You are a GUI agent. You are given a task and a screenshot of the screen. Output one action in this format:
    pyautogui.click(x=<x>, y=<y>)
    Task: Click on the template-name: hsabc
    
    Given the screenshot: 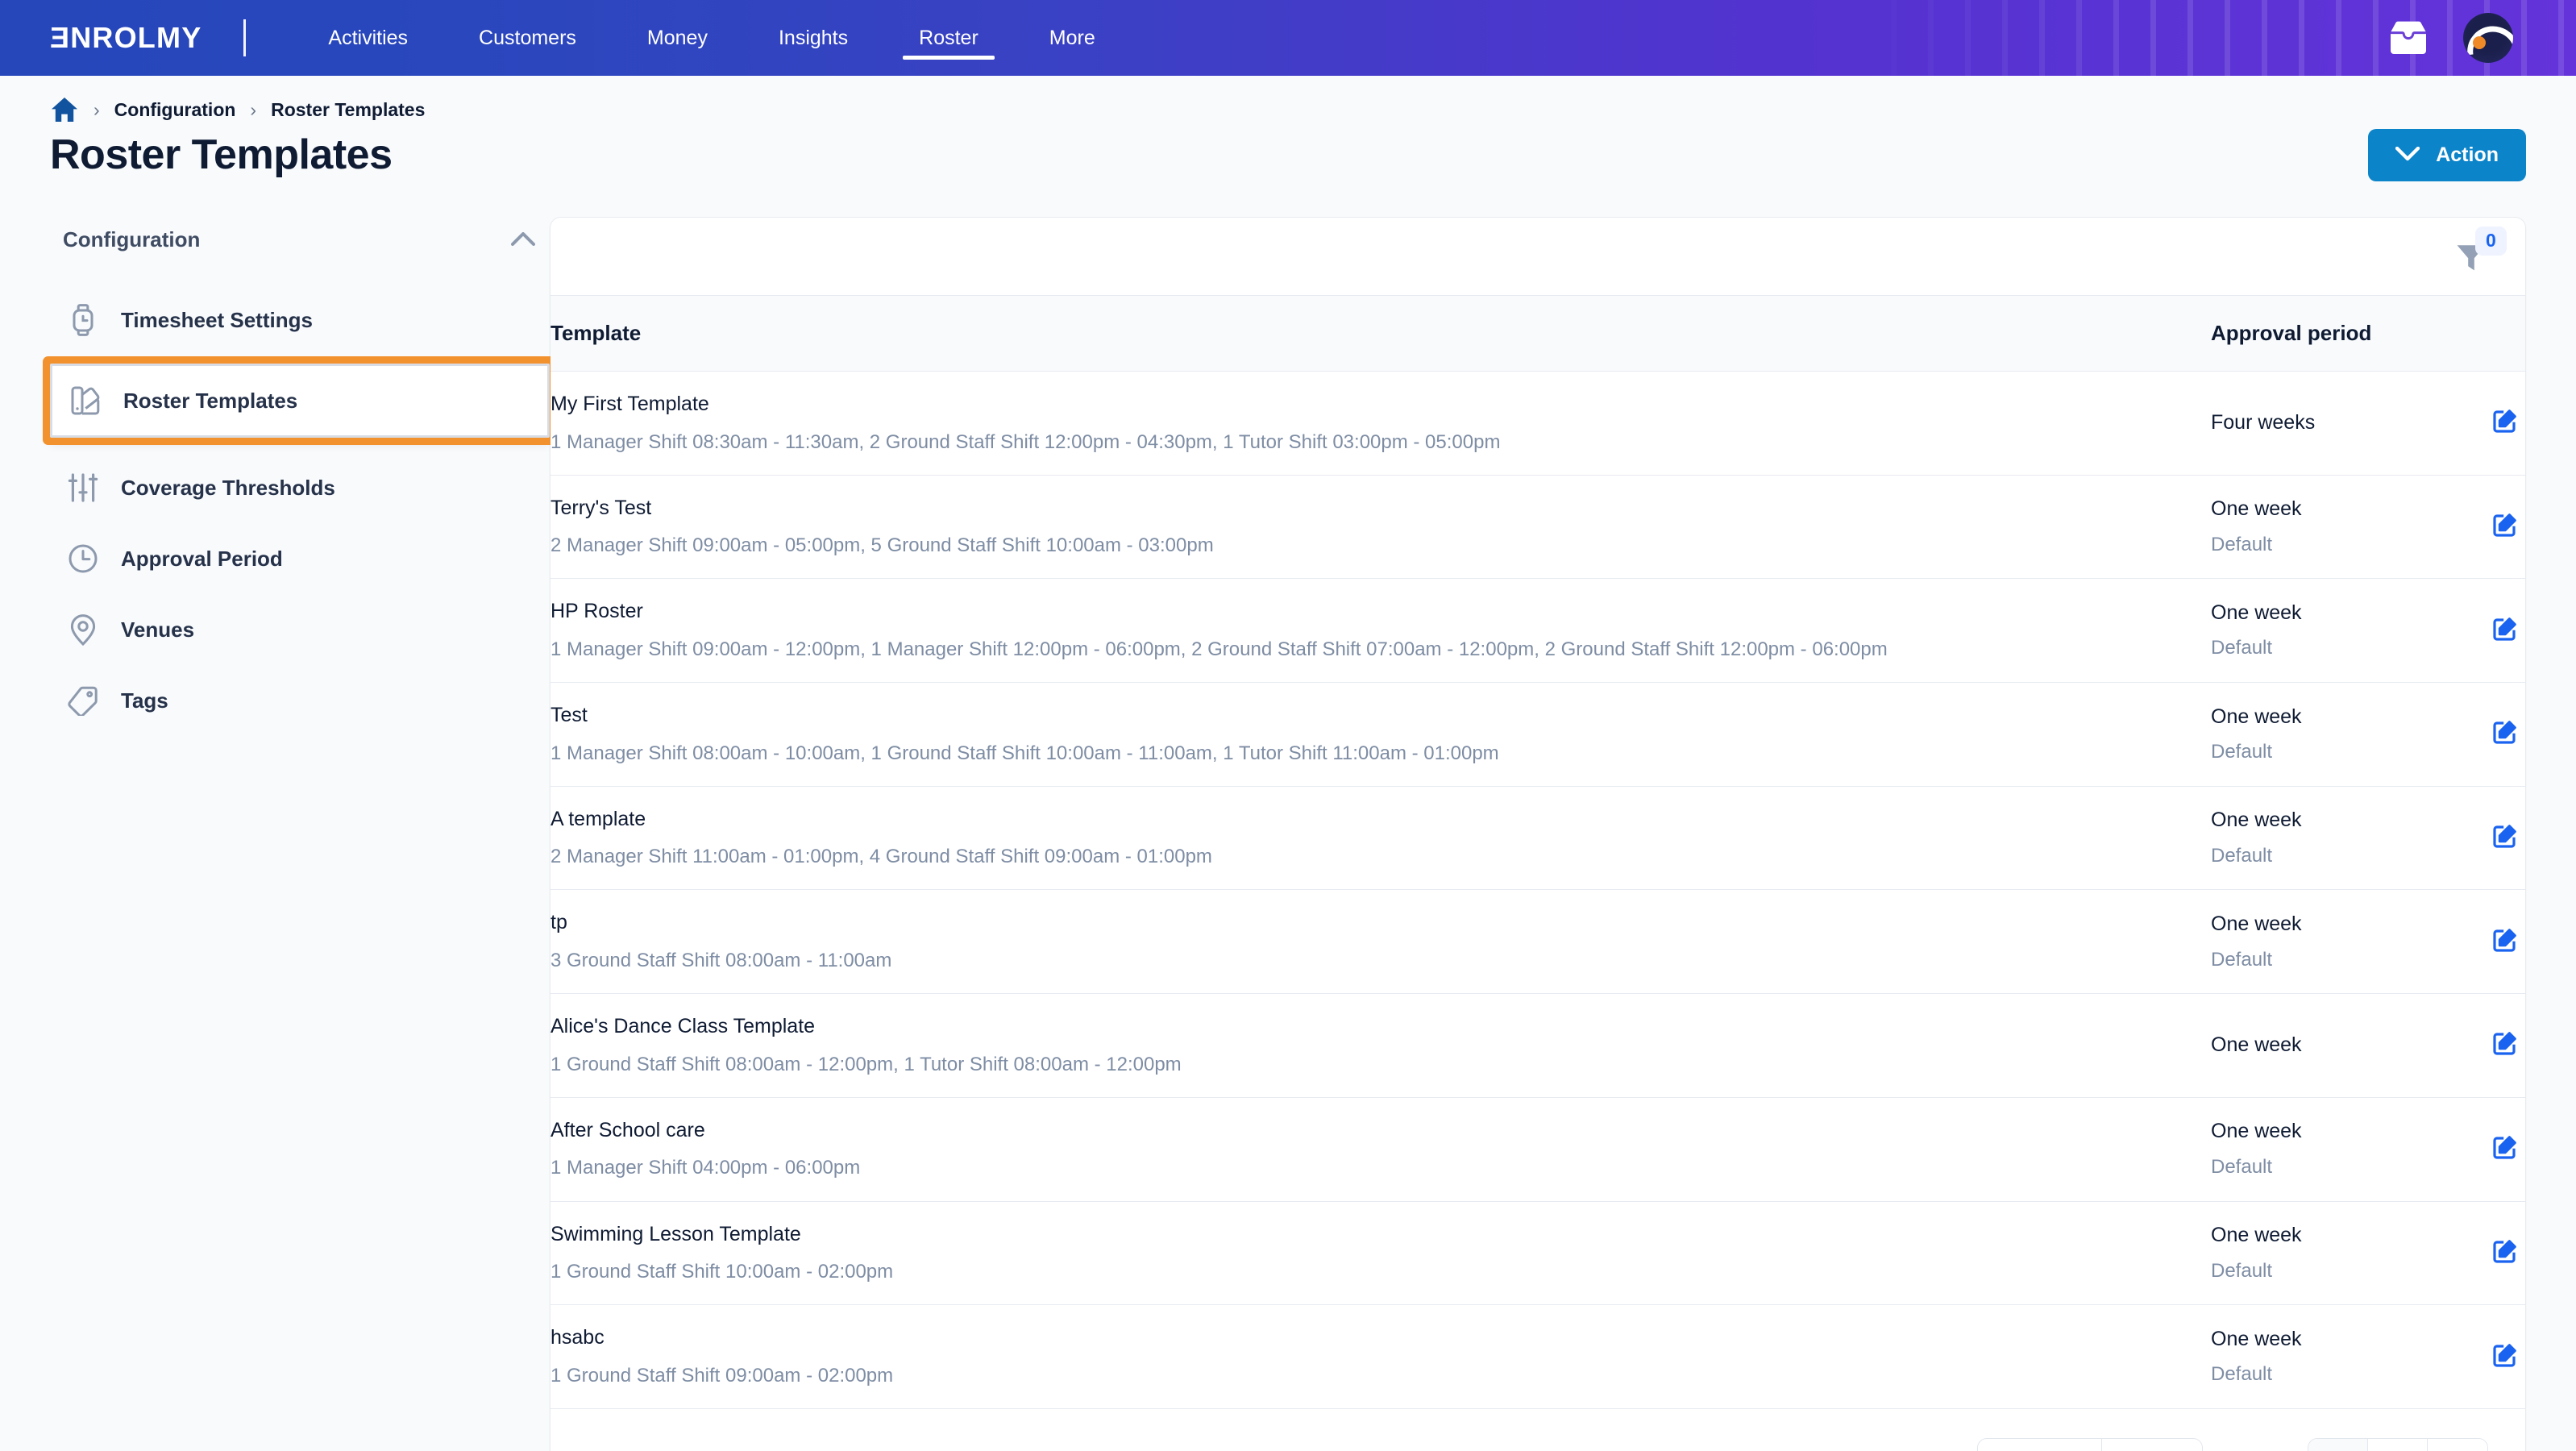 What is the action you would take?
    pyautogui.click(x=578, y=1337)
    